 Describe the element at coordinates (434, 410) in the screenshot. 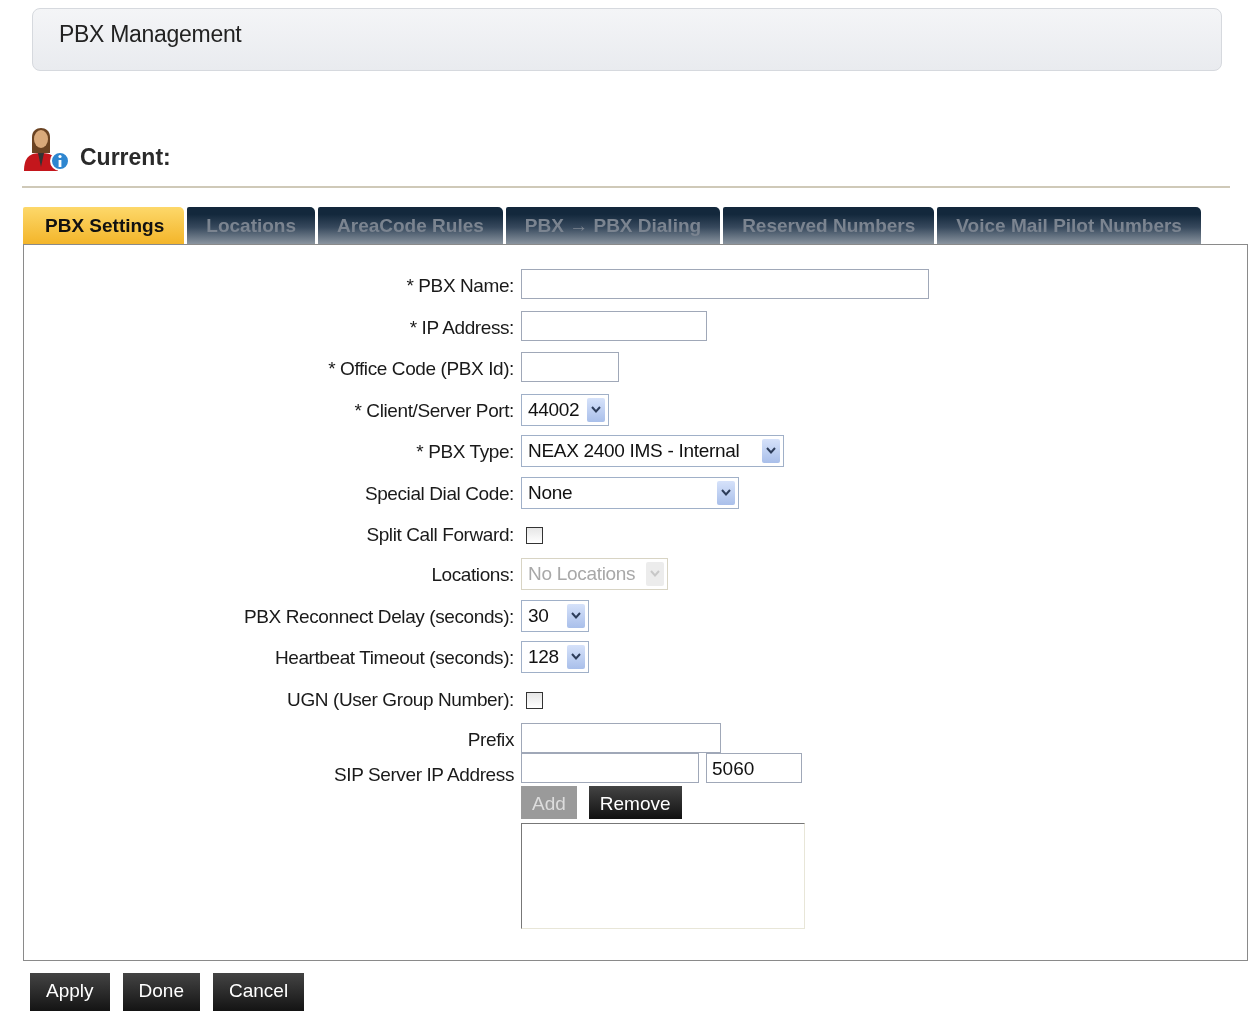

I see `field-label: * Client/Server Port:` at that location.